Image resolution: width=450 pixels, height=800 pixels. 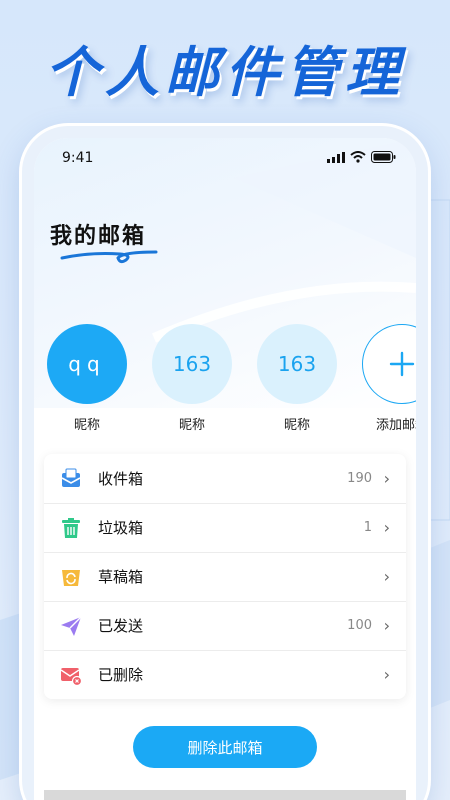 I want to click on add-account-button: 添加邮箱, so click(x=387, y=378).